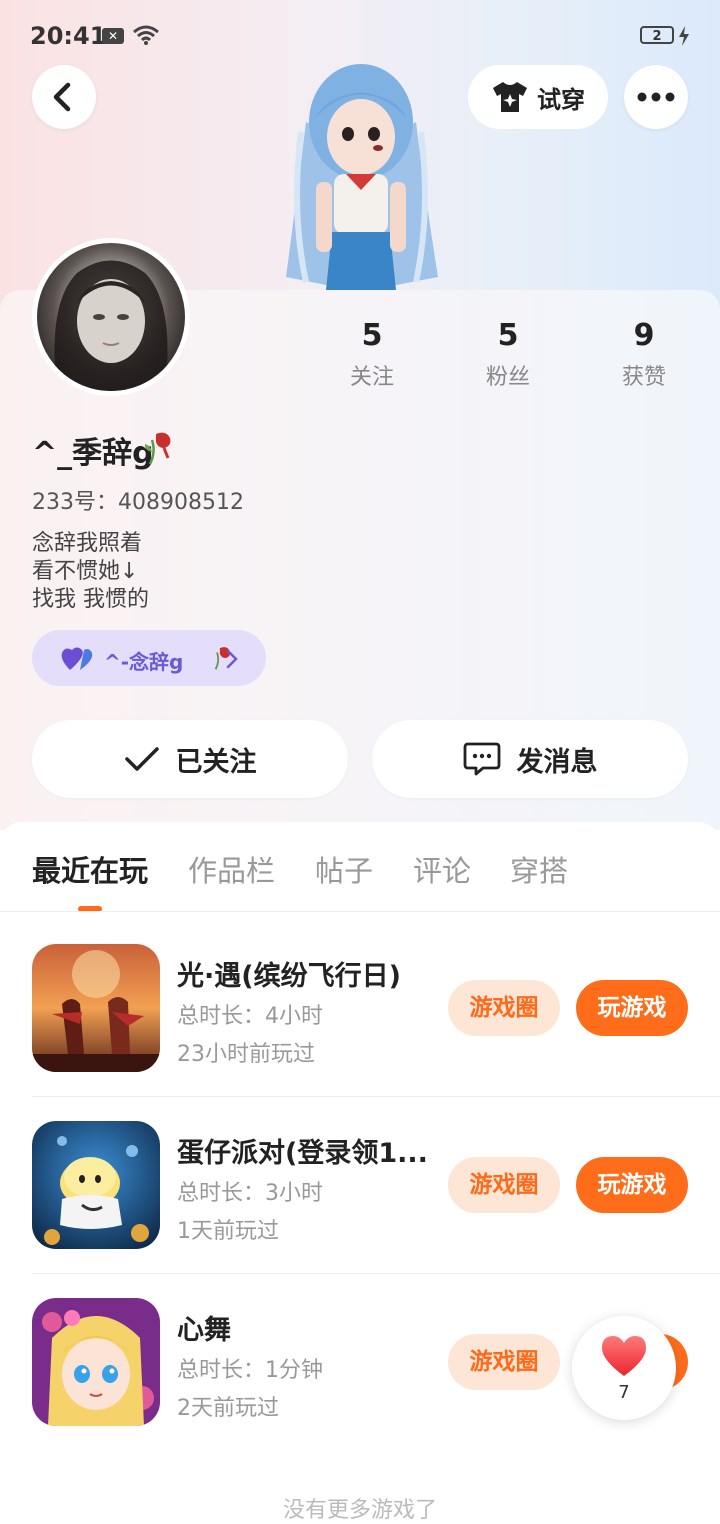 This screenshot has height=1524, width=720. What do you see at coordinates (231, 869) in the screenshot?
I see `tab-works: 作品栏` at bounding box center [231, 869].